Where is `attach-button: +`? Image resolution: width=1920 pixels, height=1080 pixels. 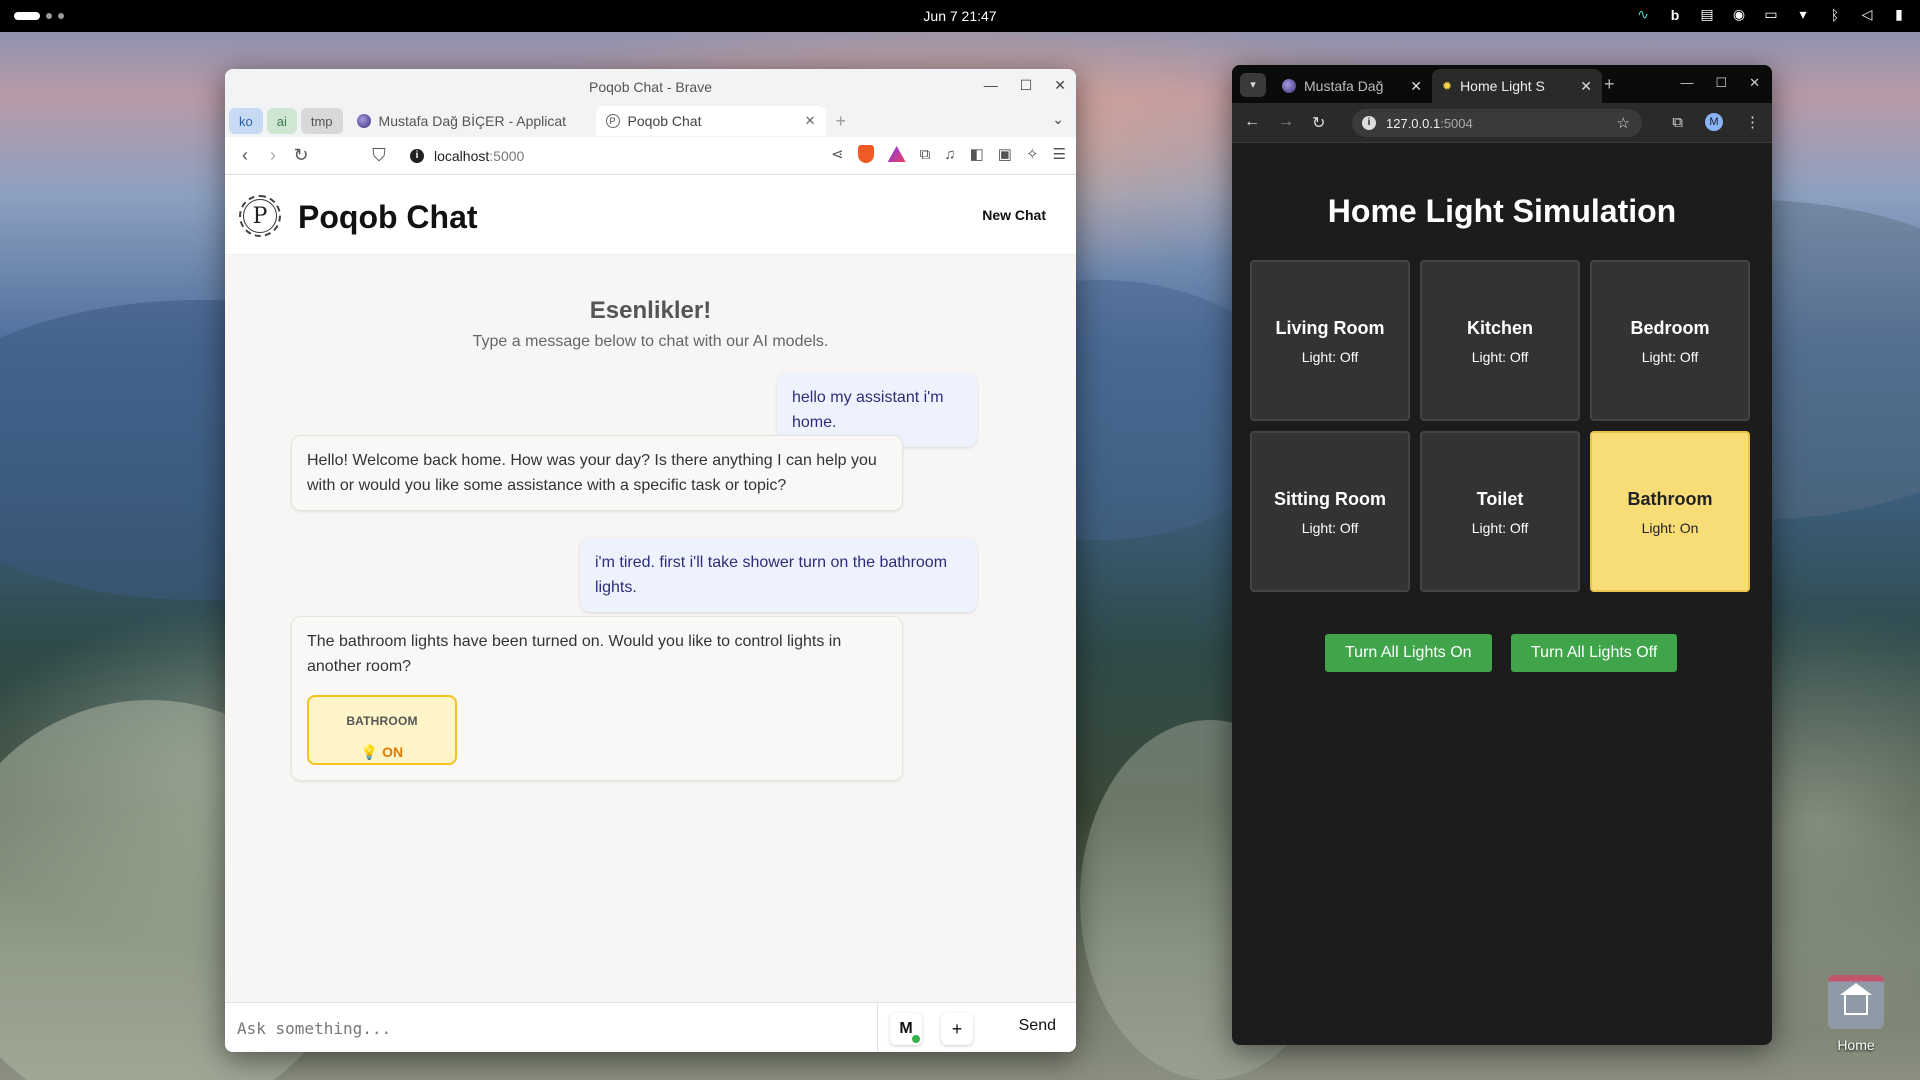
attach-button: + is located at coordinates (957, 1029).